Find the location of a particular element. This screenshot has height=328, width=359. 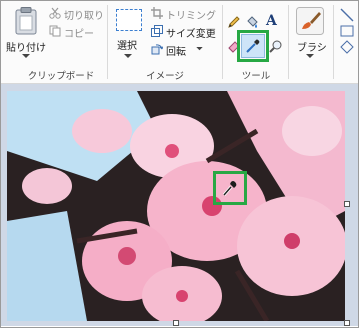

rotate-label: 回転 is located at coordinates (176, 52).